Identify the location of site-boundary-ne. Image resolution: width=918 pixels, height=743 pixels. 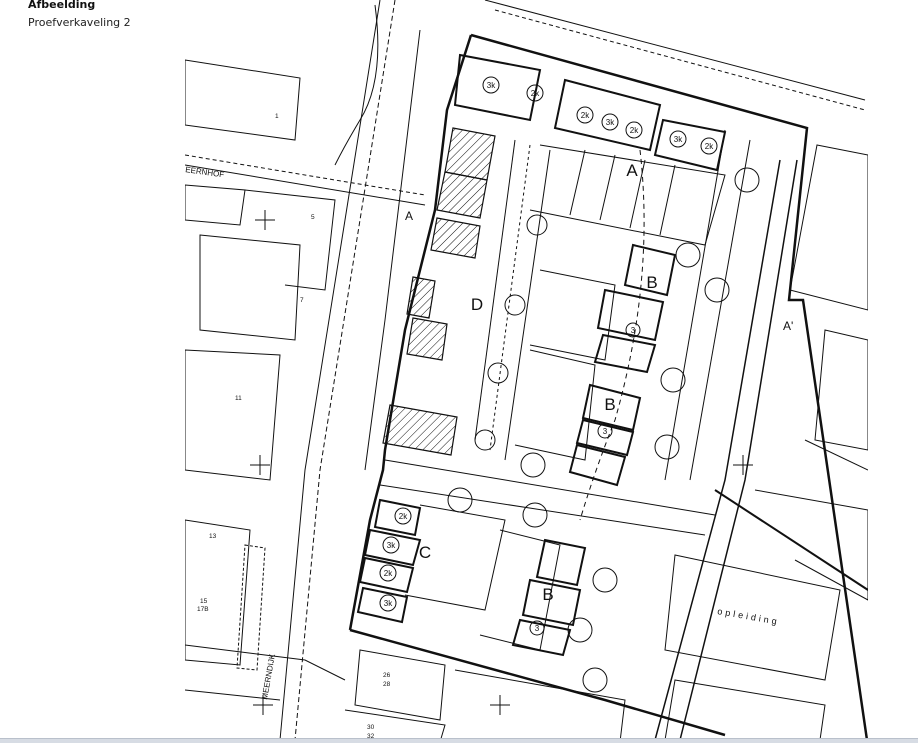
(791, 540).